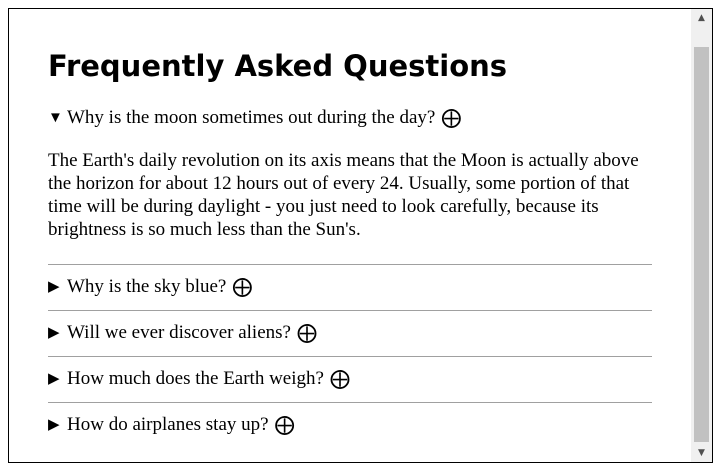 This screenshot has width=722, height=474. I want to click on expanded-triangle-icon: ▼, so click(55, 118).